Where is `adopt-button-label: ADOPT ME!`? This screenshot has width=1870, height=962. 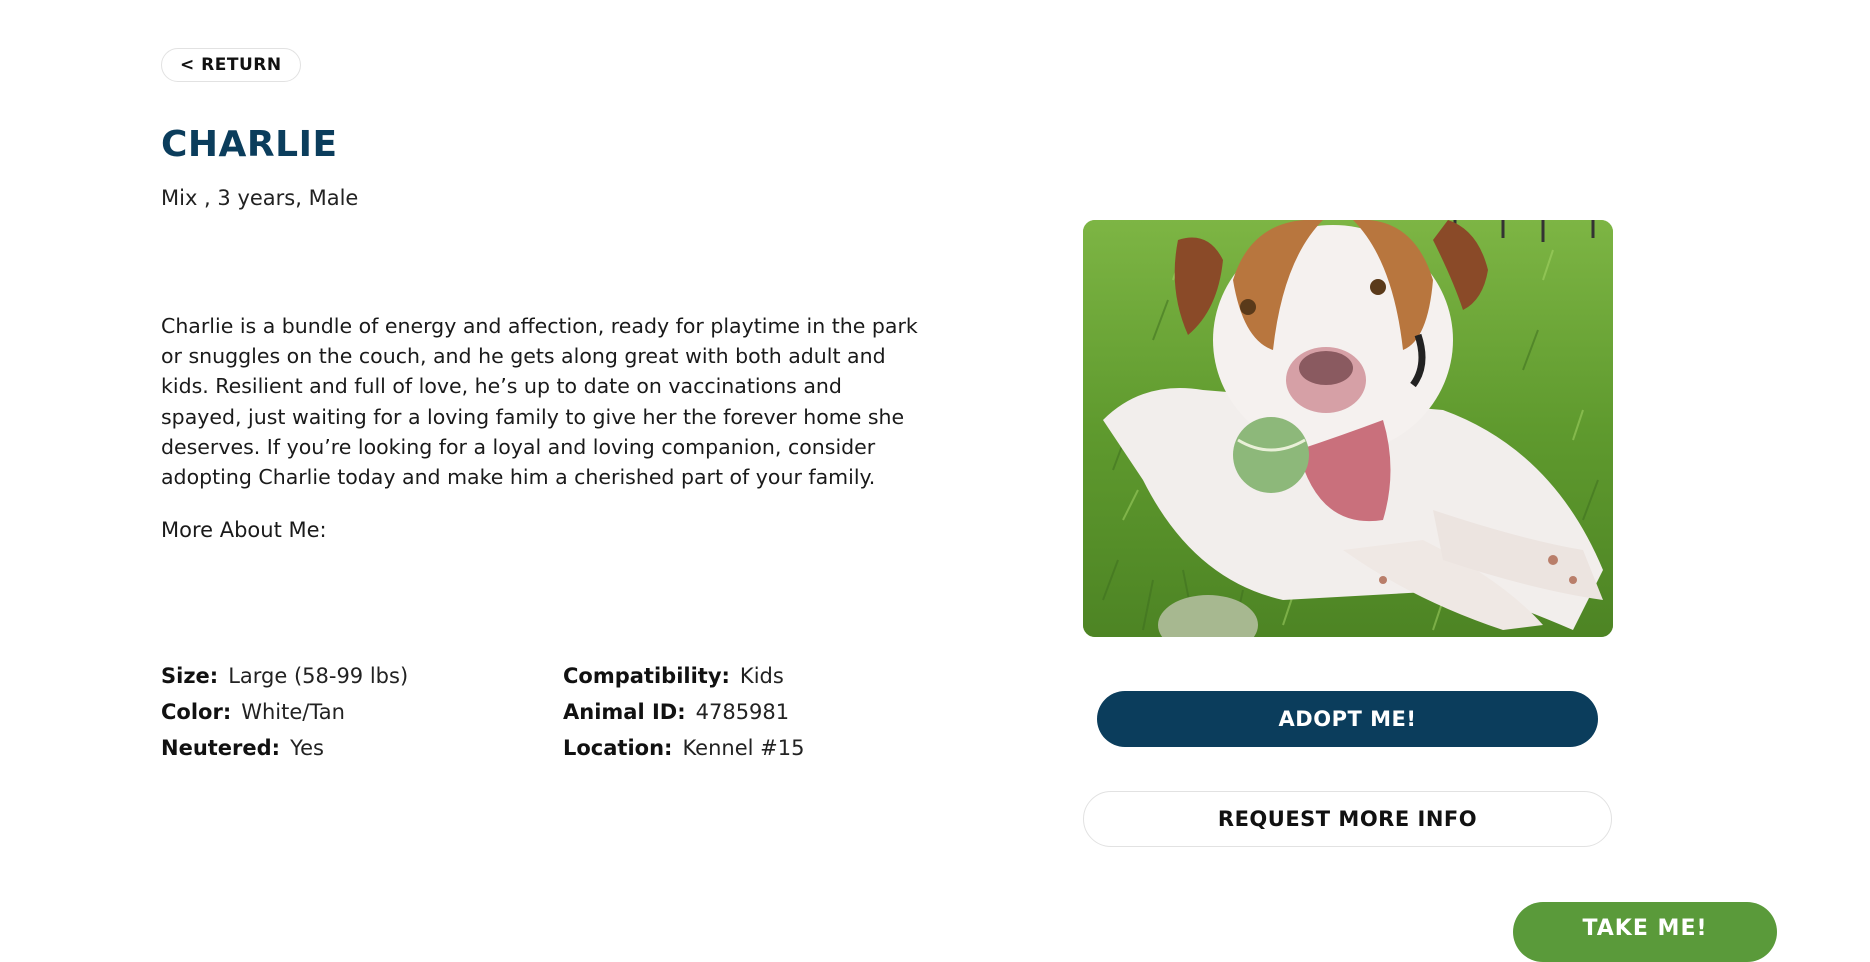 adopt-button-label: ADOPT ME! is located at coordinates (1347, 719).